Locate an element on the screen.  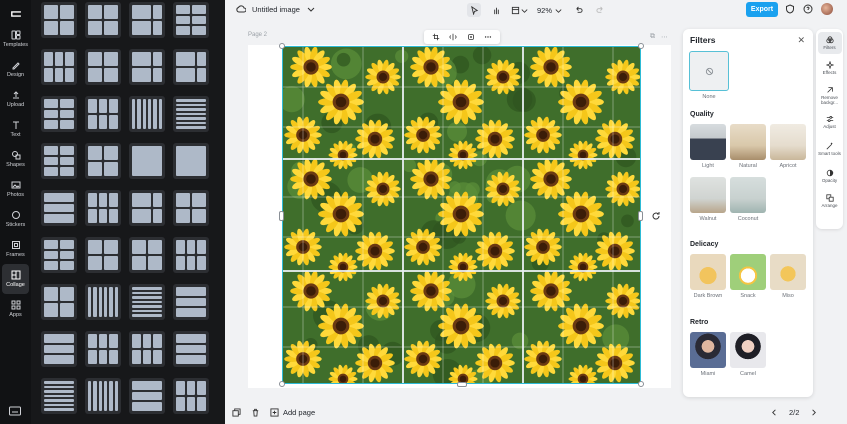
rail-effects: Effects is located at coordinates (830, 68).